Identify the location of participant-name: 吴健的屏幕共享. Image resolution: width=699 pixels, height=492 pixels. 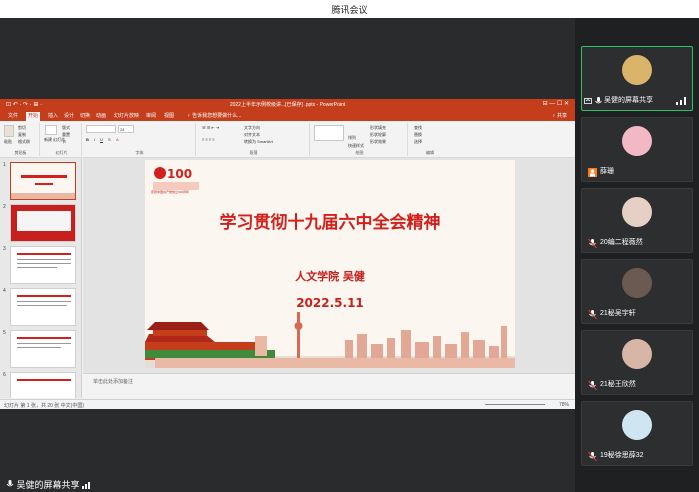
(628, 100).